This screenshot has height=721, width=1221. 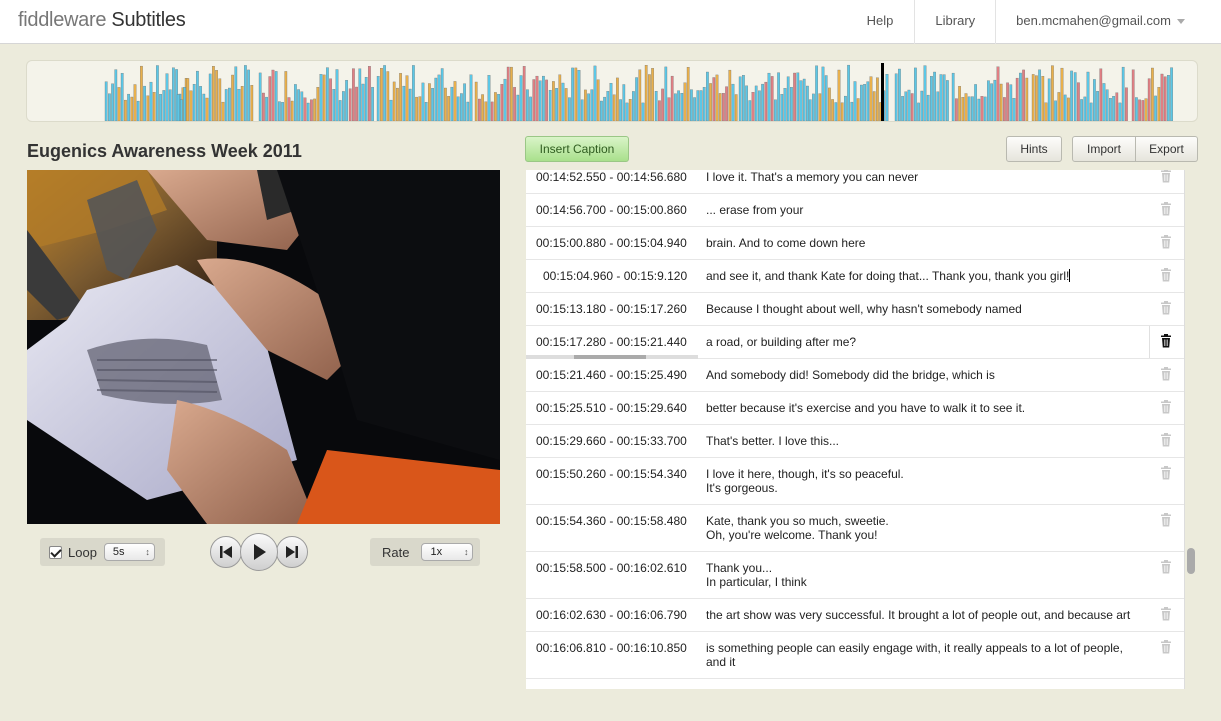 I want to click on caption-list-scrollbar, so click(x=1191, y=561).